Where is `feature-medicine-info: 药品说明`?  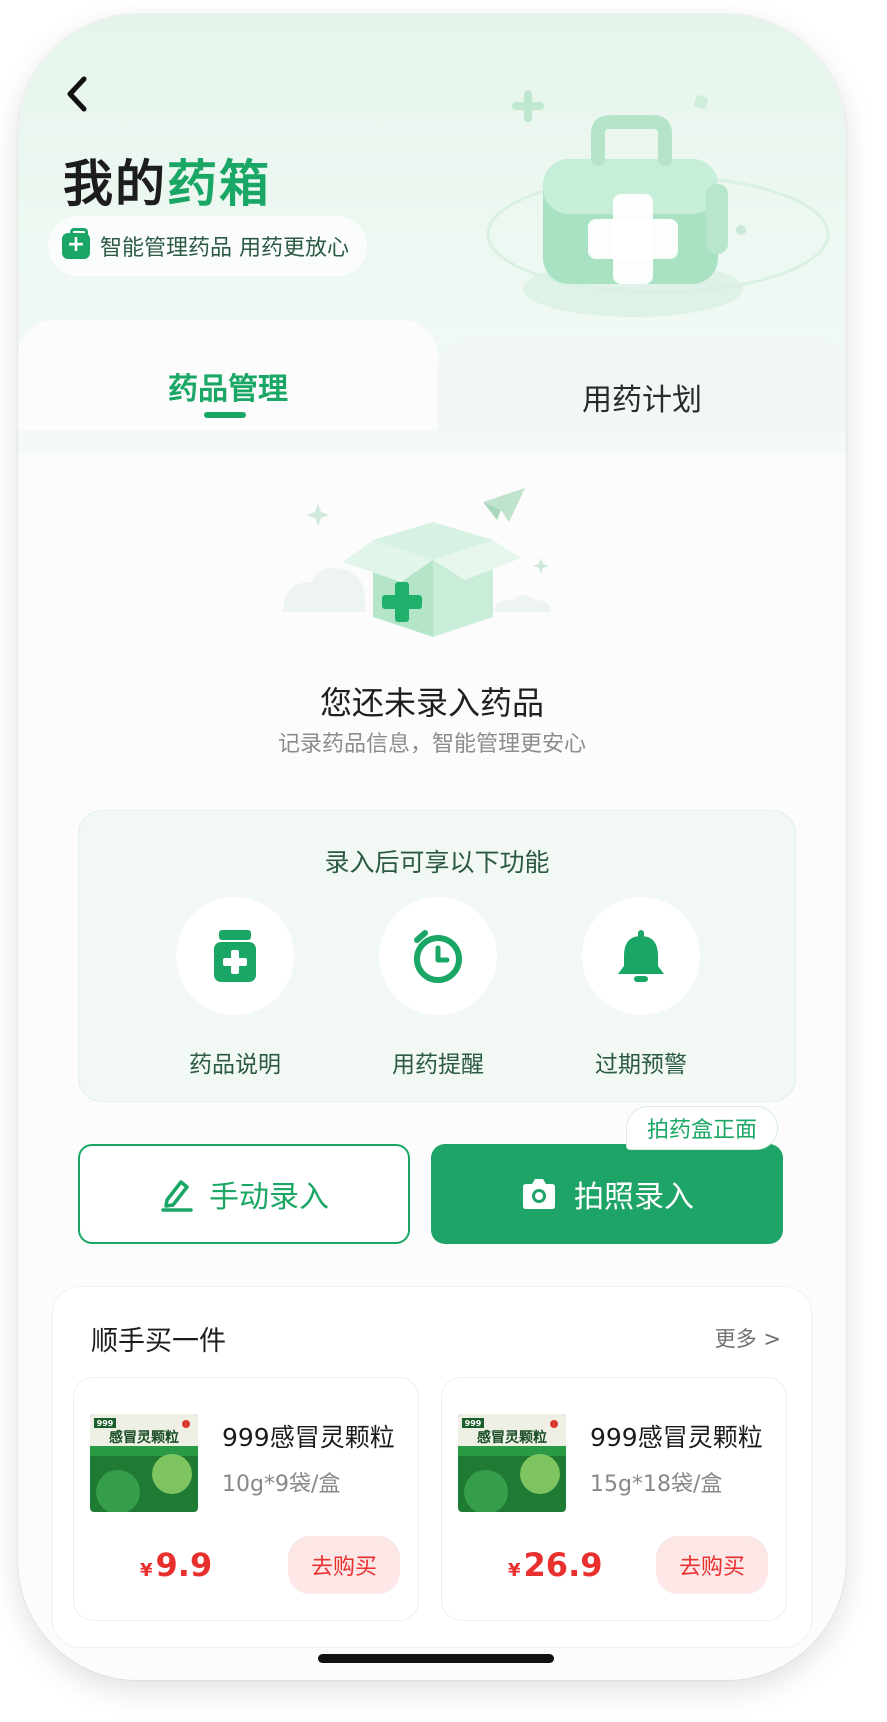 feature-medicine-info: 药品说明 is located at coordinates (235, 988).